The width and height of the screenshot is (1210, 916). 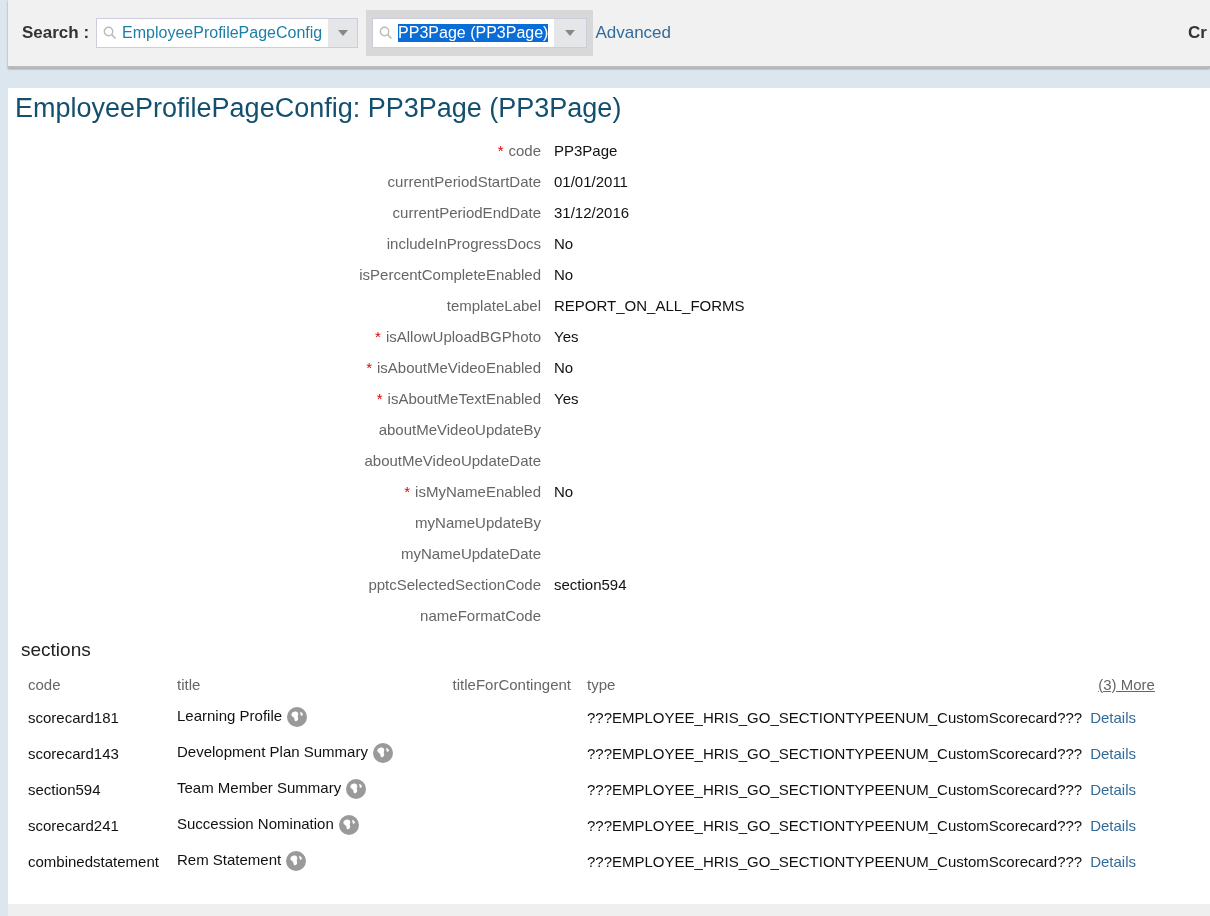 I want to click on field-value: REPORT_ON_ALL_FORMS, so click(x=649, y=305).